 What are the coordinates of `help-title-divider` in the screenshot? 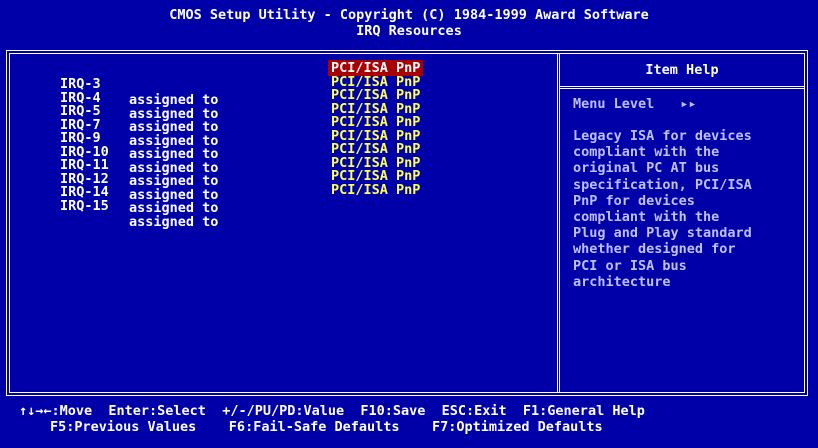 It's located at (682, 87).